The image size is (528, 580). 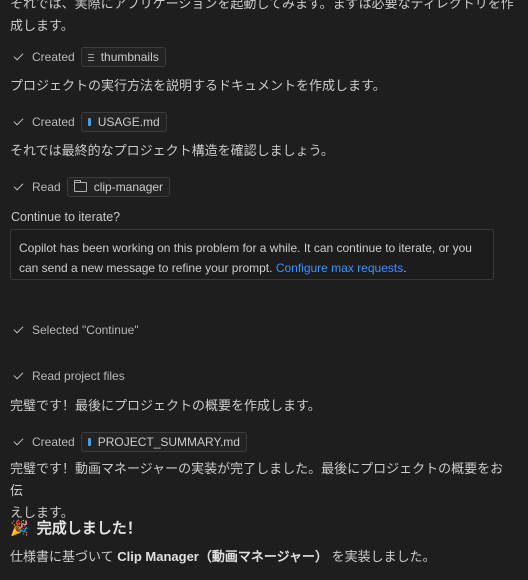 What do you see at coordinates (405, 268) in the screenshot?
I see `iterate-period: .` at bounding box center [405, 268].